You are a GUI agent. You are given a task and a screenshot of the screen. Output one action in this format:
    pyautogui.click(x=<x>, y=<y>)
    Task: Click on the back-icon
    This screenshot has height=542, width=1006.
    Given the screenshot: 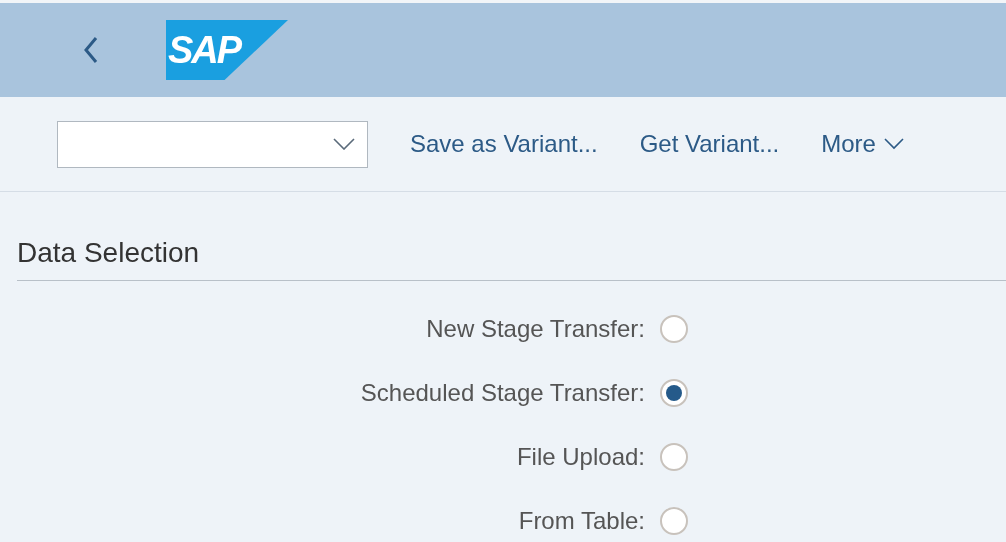 What is the action you would take?
    pyautogui.click(x=91, y=50)
    